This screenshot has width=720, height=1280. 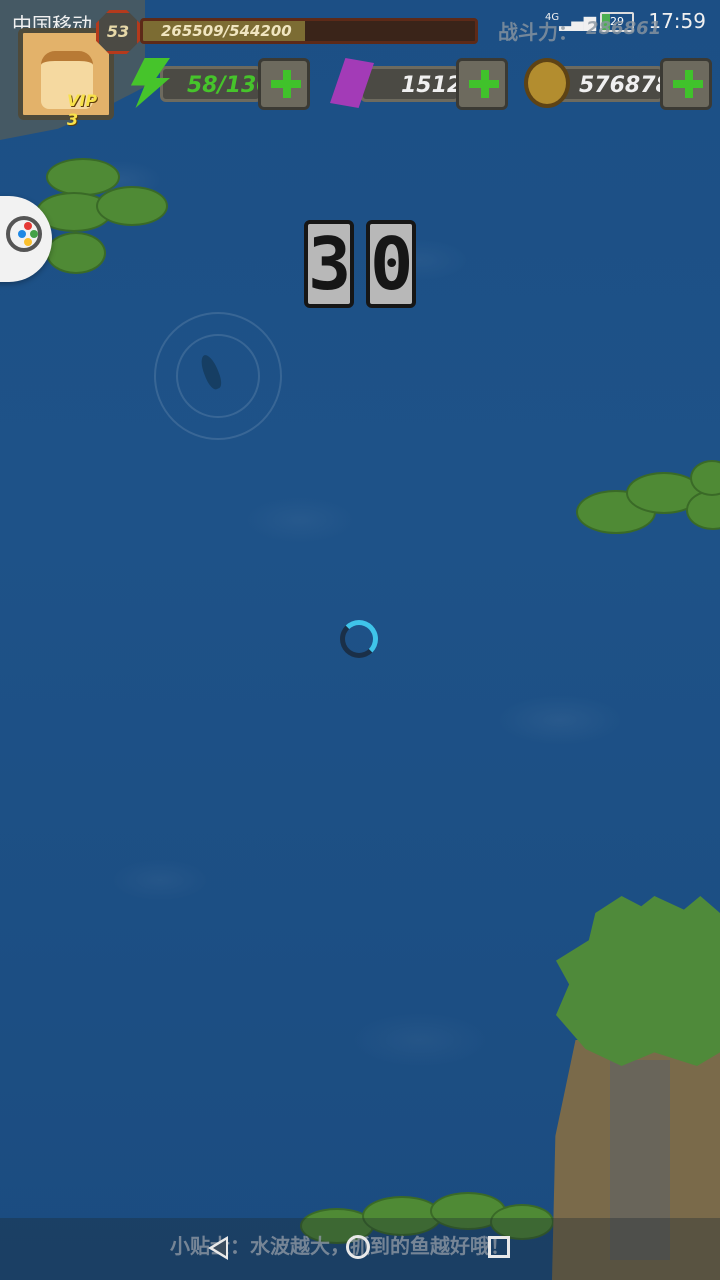 I want to click on recent-apps-icon, so click(x=499, y=1247).